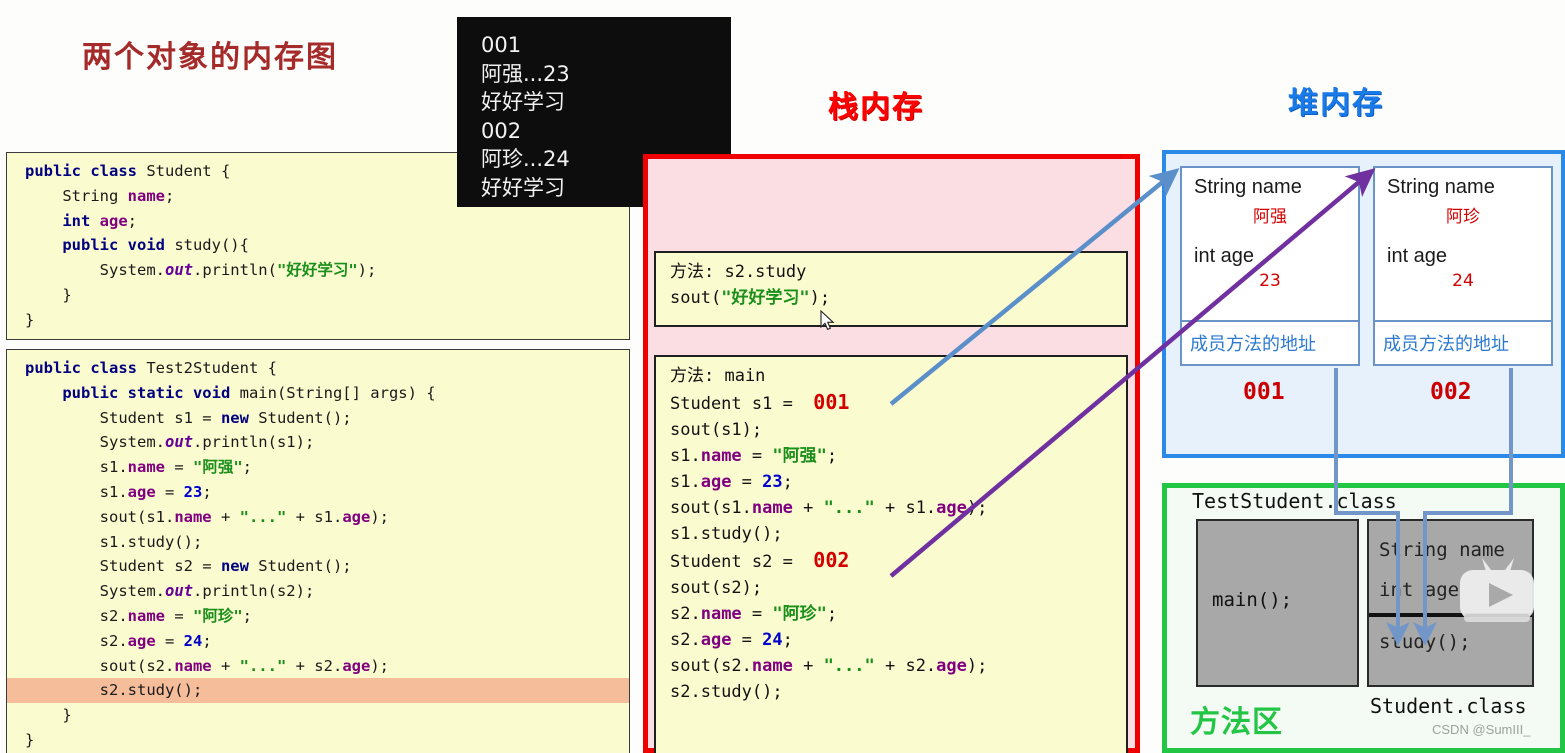 This screenshot has width=1565, height=753. I want to click on code-line: sout(s2.name + "..." + s2.age);, so click(207, 665).